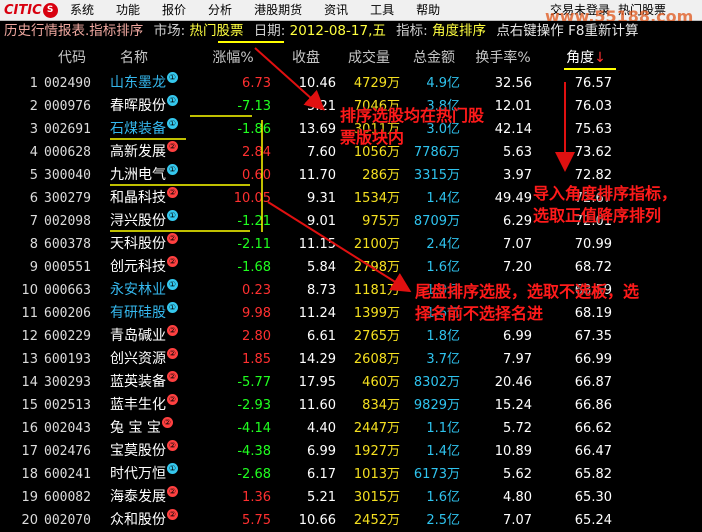  What do you see at coordinates (220, 10) in the screenshot?
I see `menu-item: 分析` at bounding box center [220, 10].